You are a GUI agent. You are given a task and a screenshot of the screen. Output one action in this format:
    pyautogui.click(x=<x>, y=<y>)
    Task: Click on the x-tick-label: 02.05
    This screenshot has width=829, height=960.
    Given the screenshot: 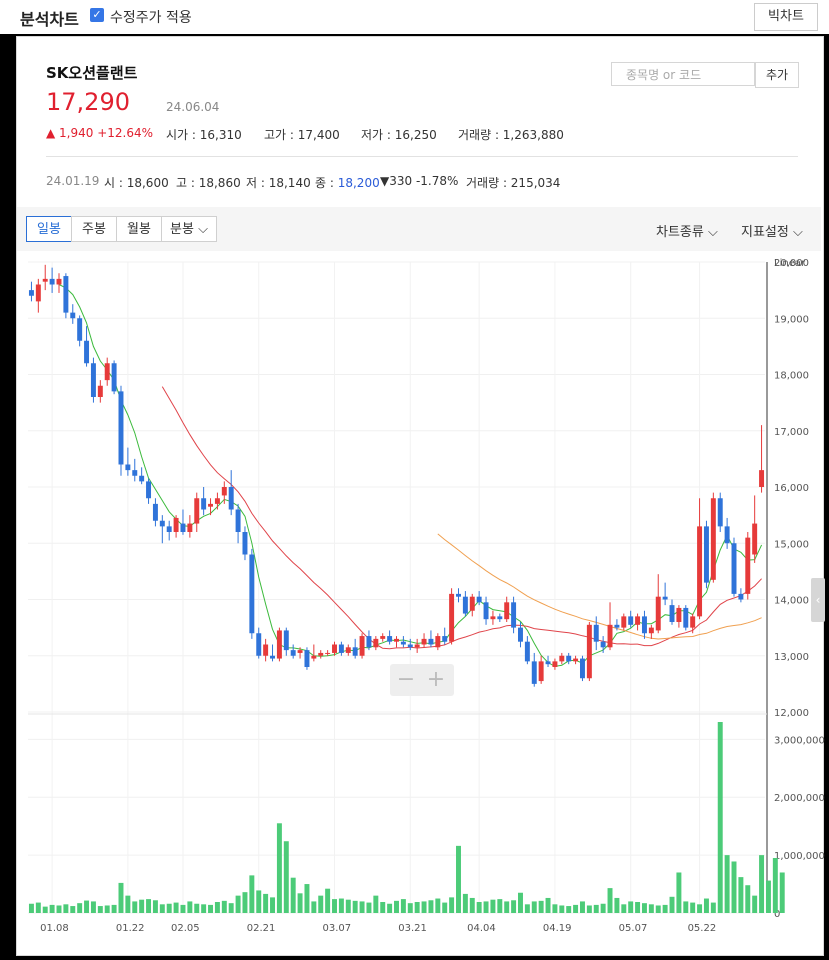 What is the action you would take?
    pyautogui.click(x=185, y=928)
    